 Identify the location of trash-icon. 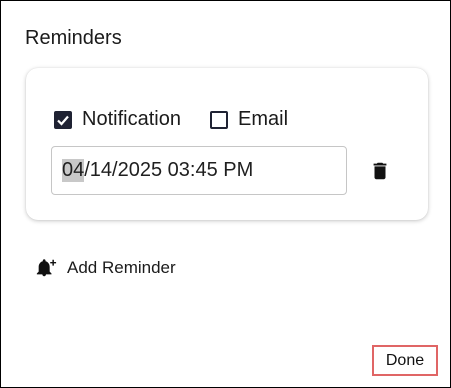
(380, 171).